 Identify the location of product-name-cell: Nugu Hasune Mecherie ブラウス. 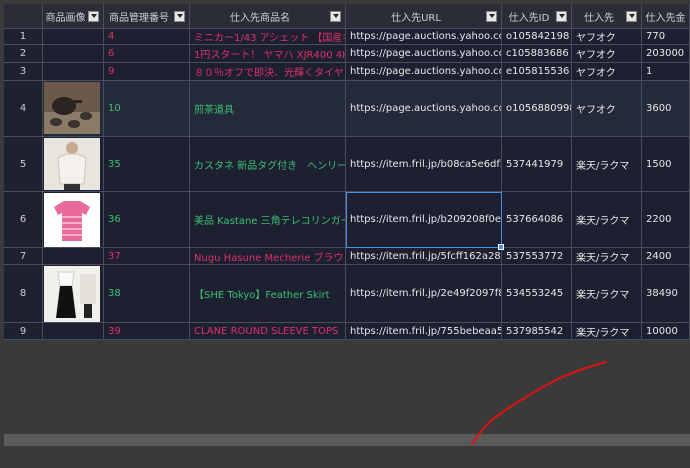
(268, 256).